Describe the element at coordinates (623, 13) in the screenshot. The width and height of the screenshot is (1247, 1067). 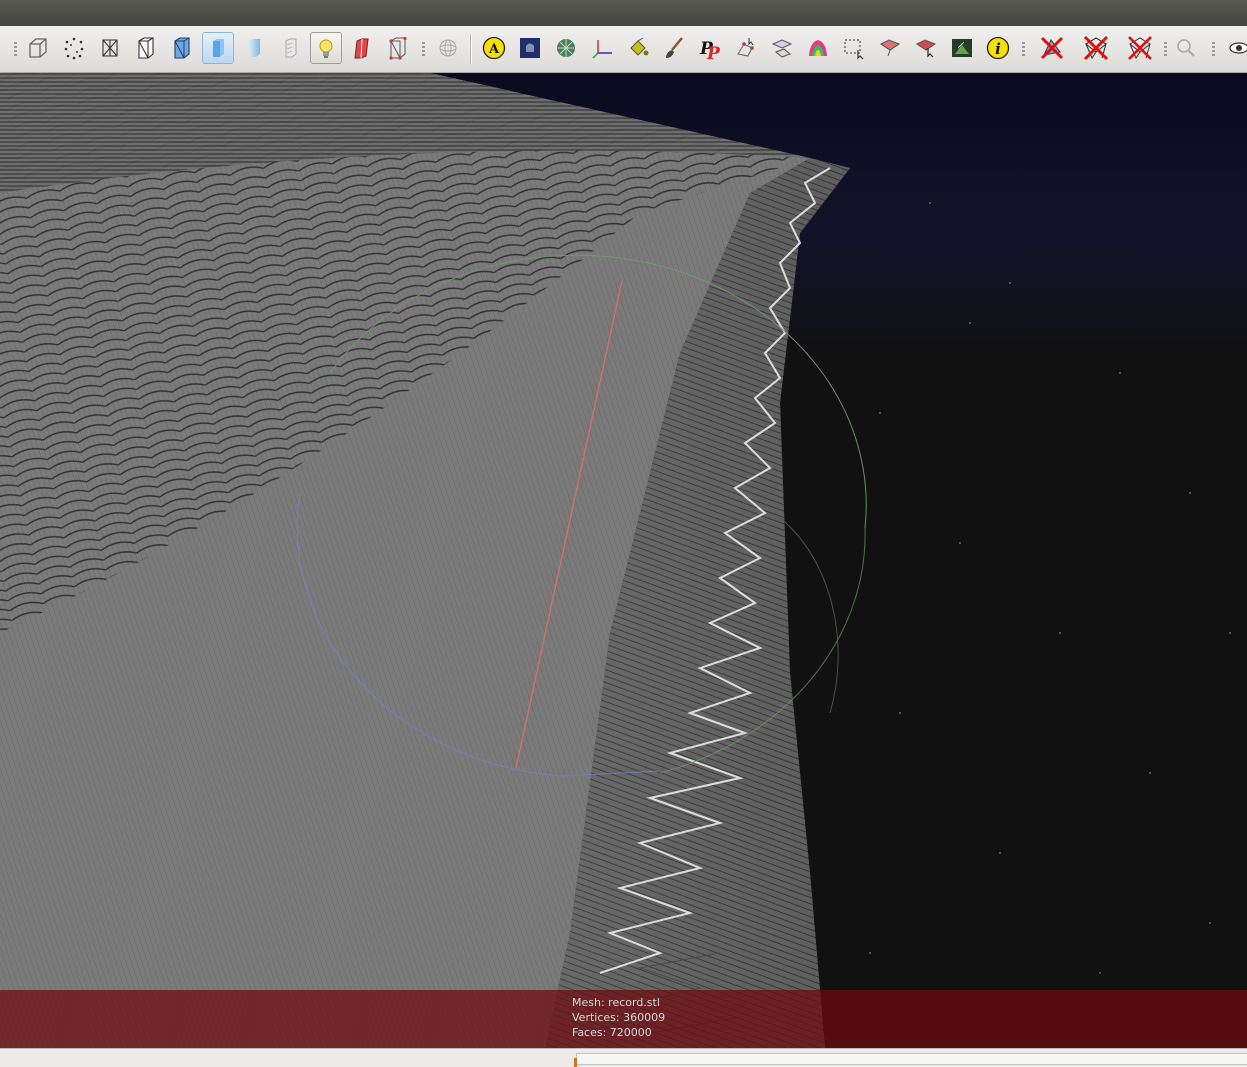
I see `title-bar` at that location.